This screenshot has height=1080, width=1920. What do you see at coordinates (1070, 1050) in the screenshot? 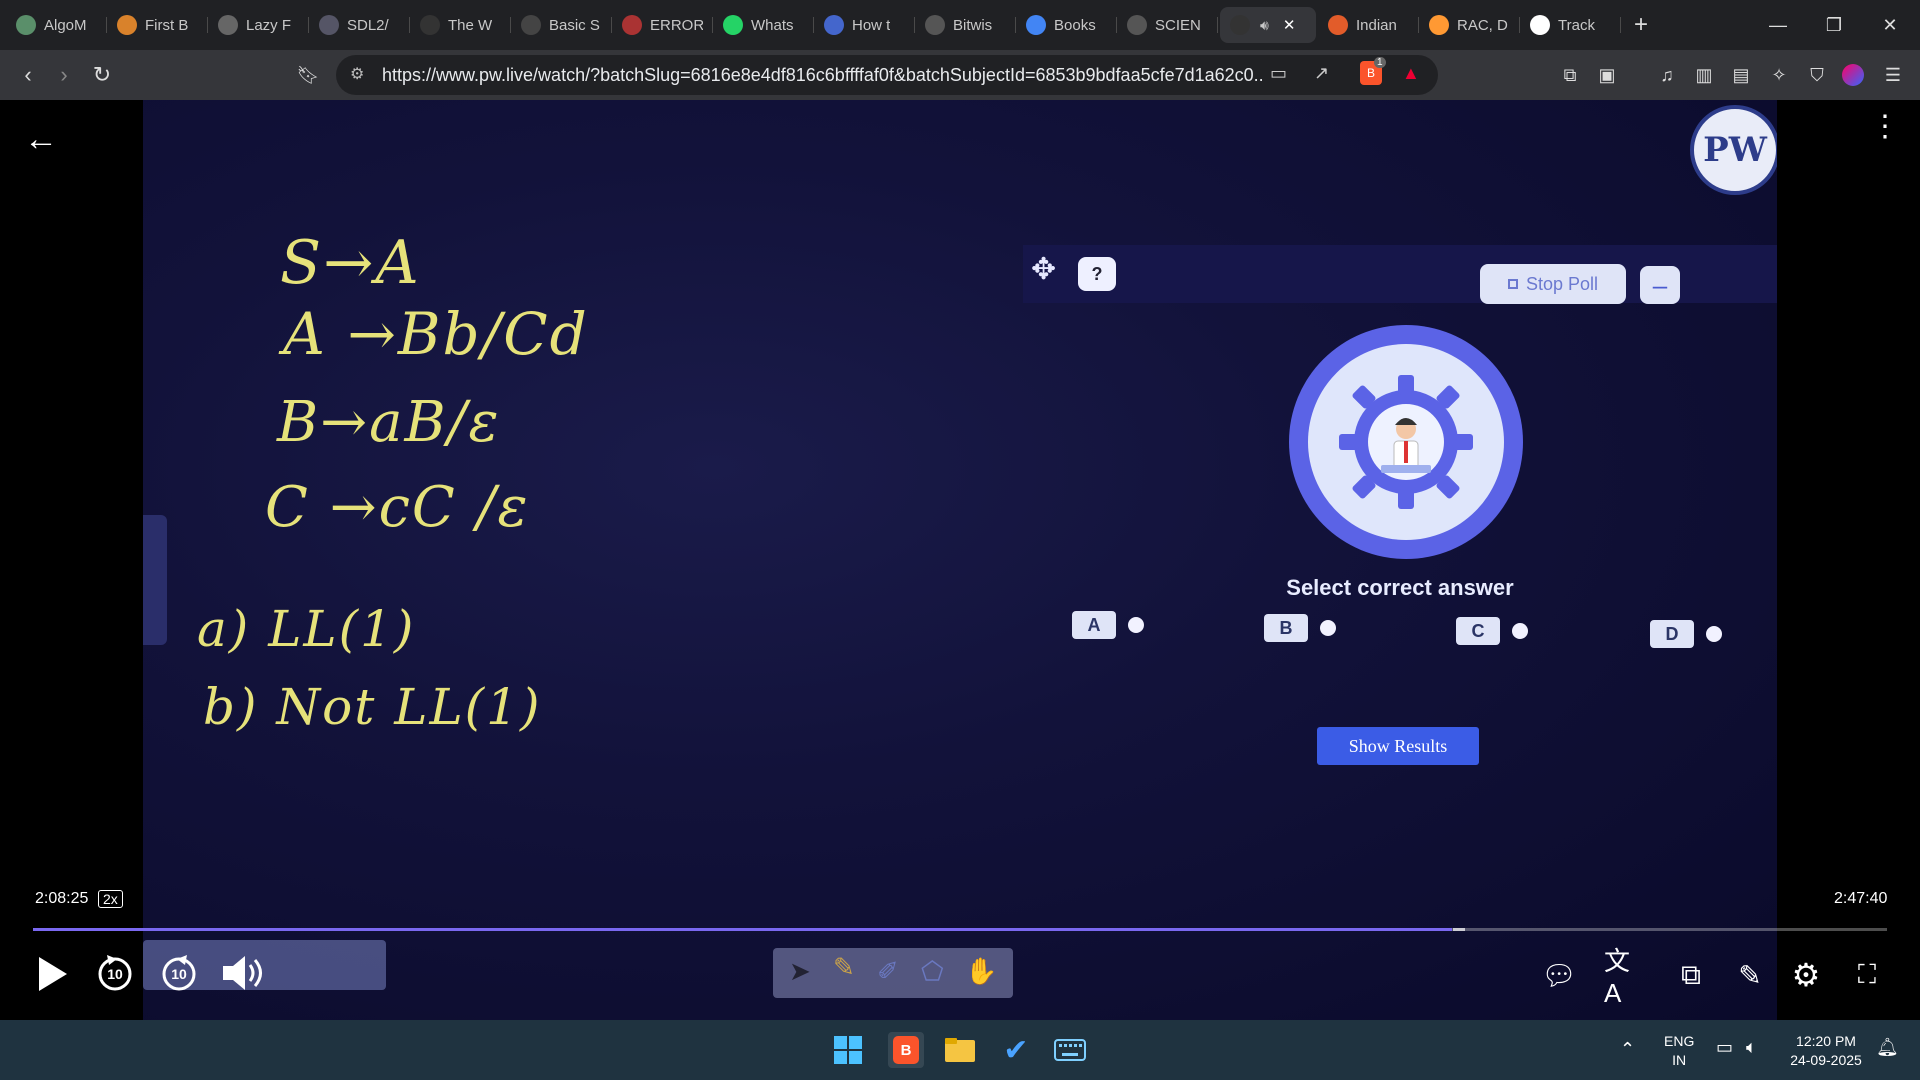
I see `keyboard-icon` at bounding box center [1070, 1050].